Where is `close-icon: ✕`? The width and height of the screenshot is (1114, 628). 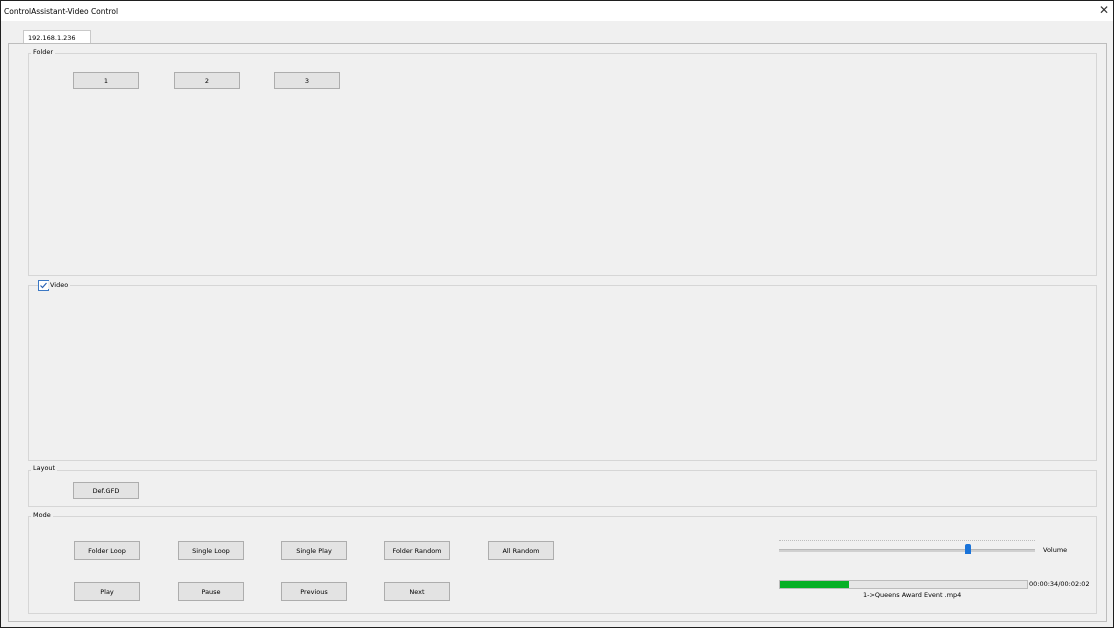
close-icon: ✕ is located at coordinates (1104, 10).